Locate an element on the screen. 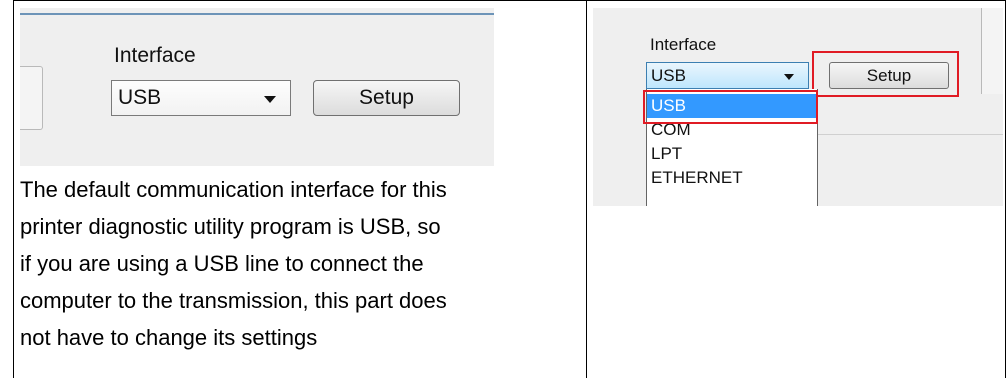 The width and height of the screenshot is (1006, 378). setup-button: Setup is located at coordinates (386, 98).